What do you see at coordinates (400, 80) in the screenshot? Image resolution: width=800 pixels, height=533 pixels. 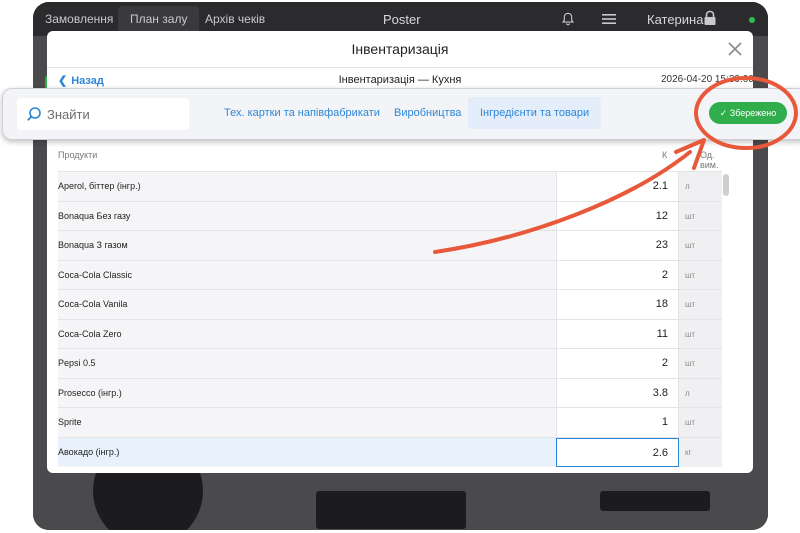 I see `modal-subtitle: Інвентаризація — Кухня` at bounding box center [400, 80].